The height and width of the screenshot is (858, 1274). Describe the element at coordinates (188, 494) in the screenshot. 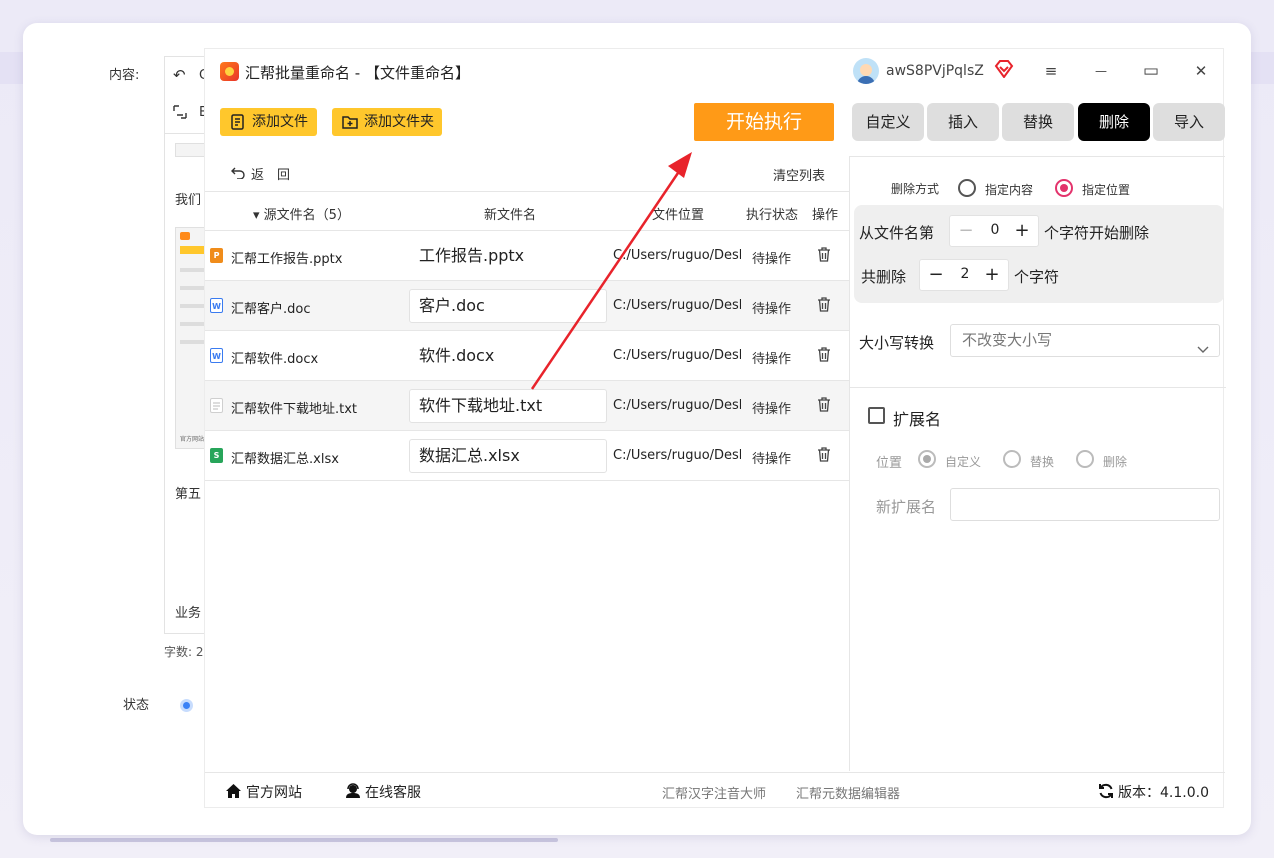

I see `editor-text-line: 第五` at that location.